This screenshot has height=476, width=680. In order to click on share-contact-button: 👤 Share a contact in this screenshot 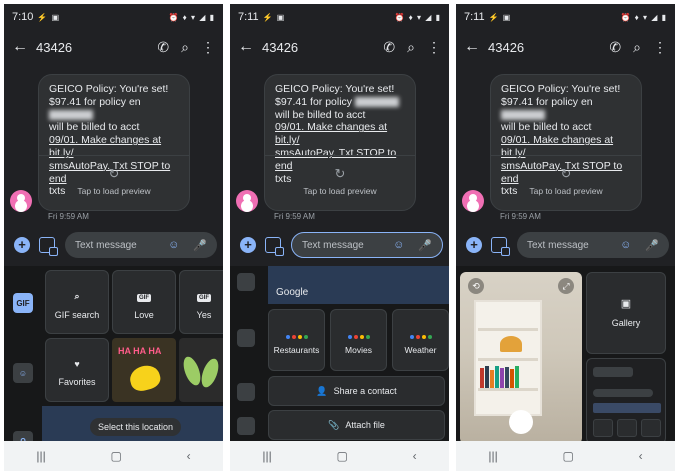, I will do `click(356, 391)`.